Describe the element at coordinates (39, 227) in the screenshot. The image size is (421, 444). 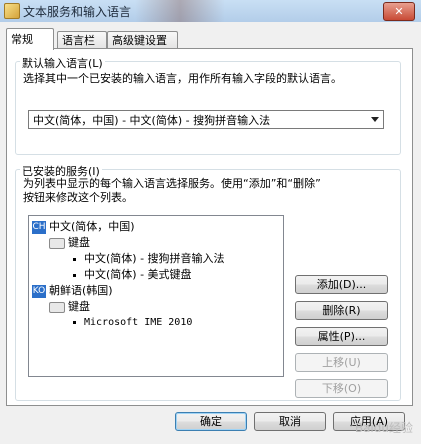
I see `chinese-language-icon: CH` at that location.